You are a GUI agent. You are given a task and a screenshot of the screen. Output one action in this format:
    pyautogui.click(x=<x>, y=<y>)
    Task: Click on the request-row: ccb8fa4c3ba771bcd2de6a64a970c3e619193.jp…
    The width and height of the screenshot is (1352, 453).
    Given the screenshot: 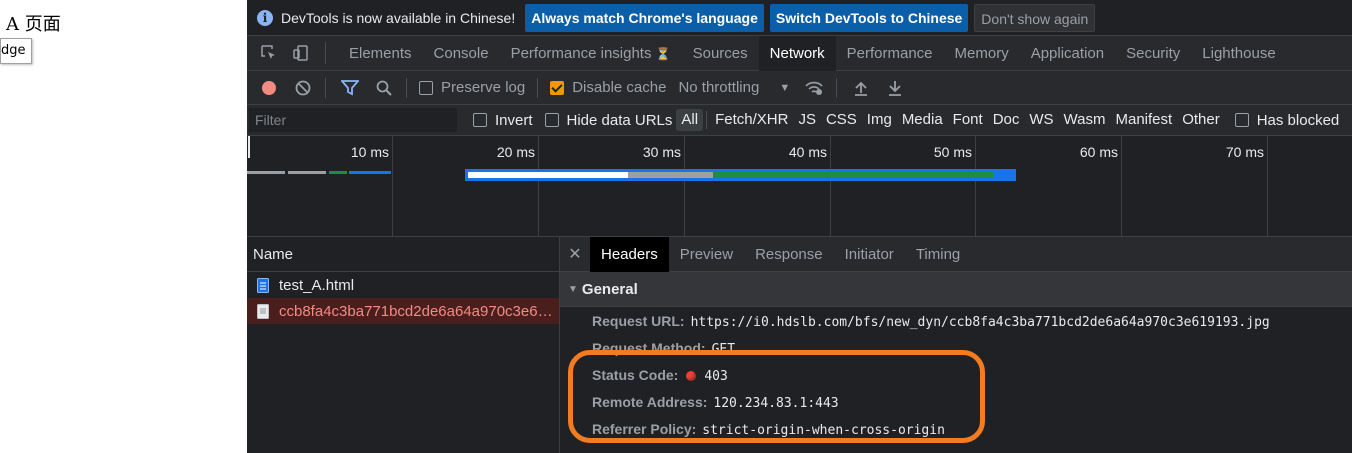 What is the action you would take?
    pyautogui.click(x=403, y=311)
    